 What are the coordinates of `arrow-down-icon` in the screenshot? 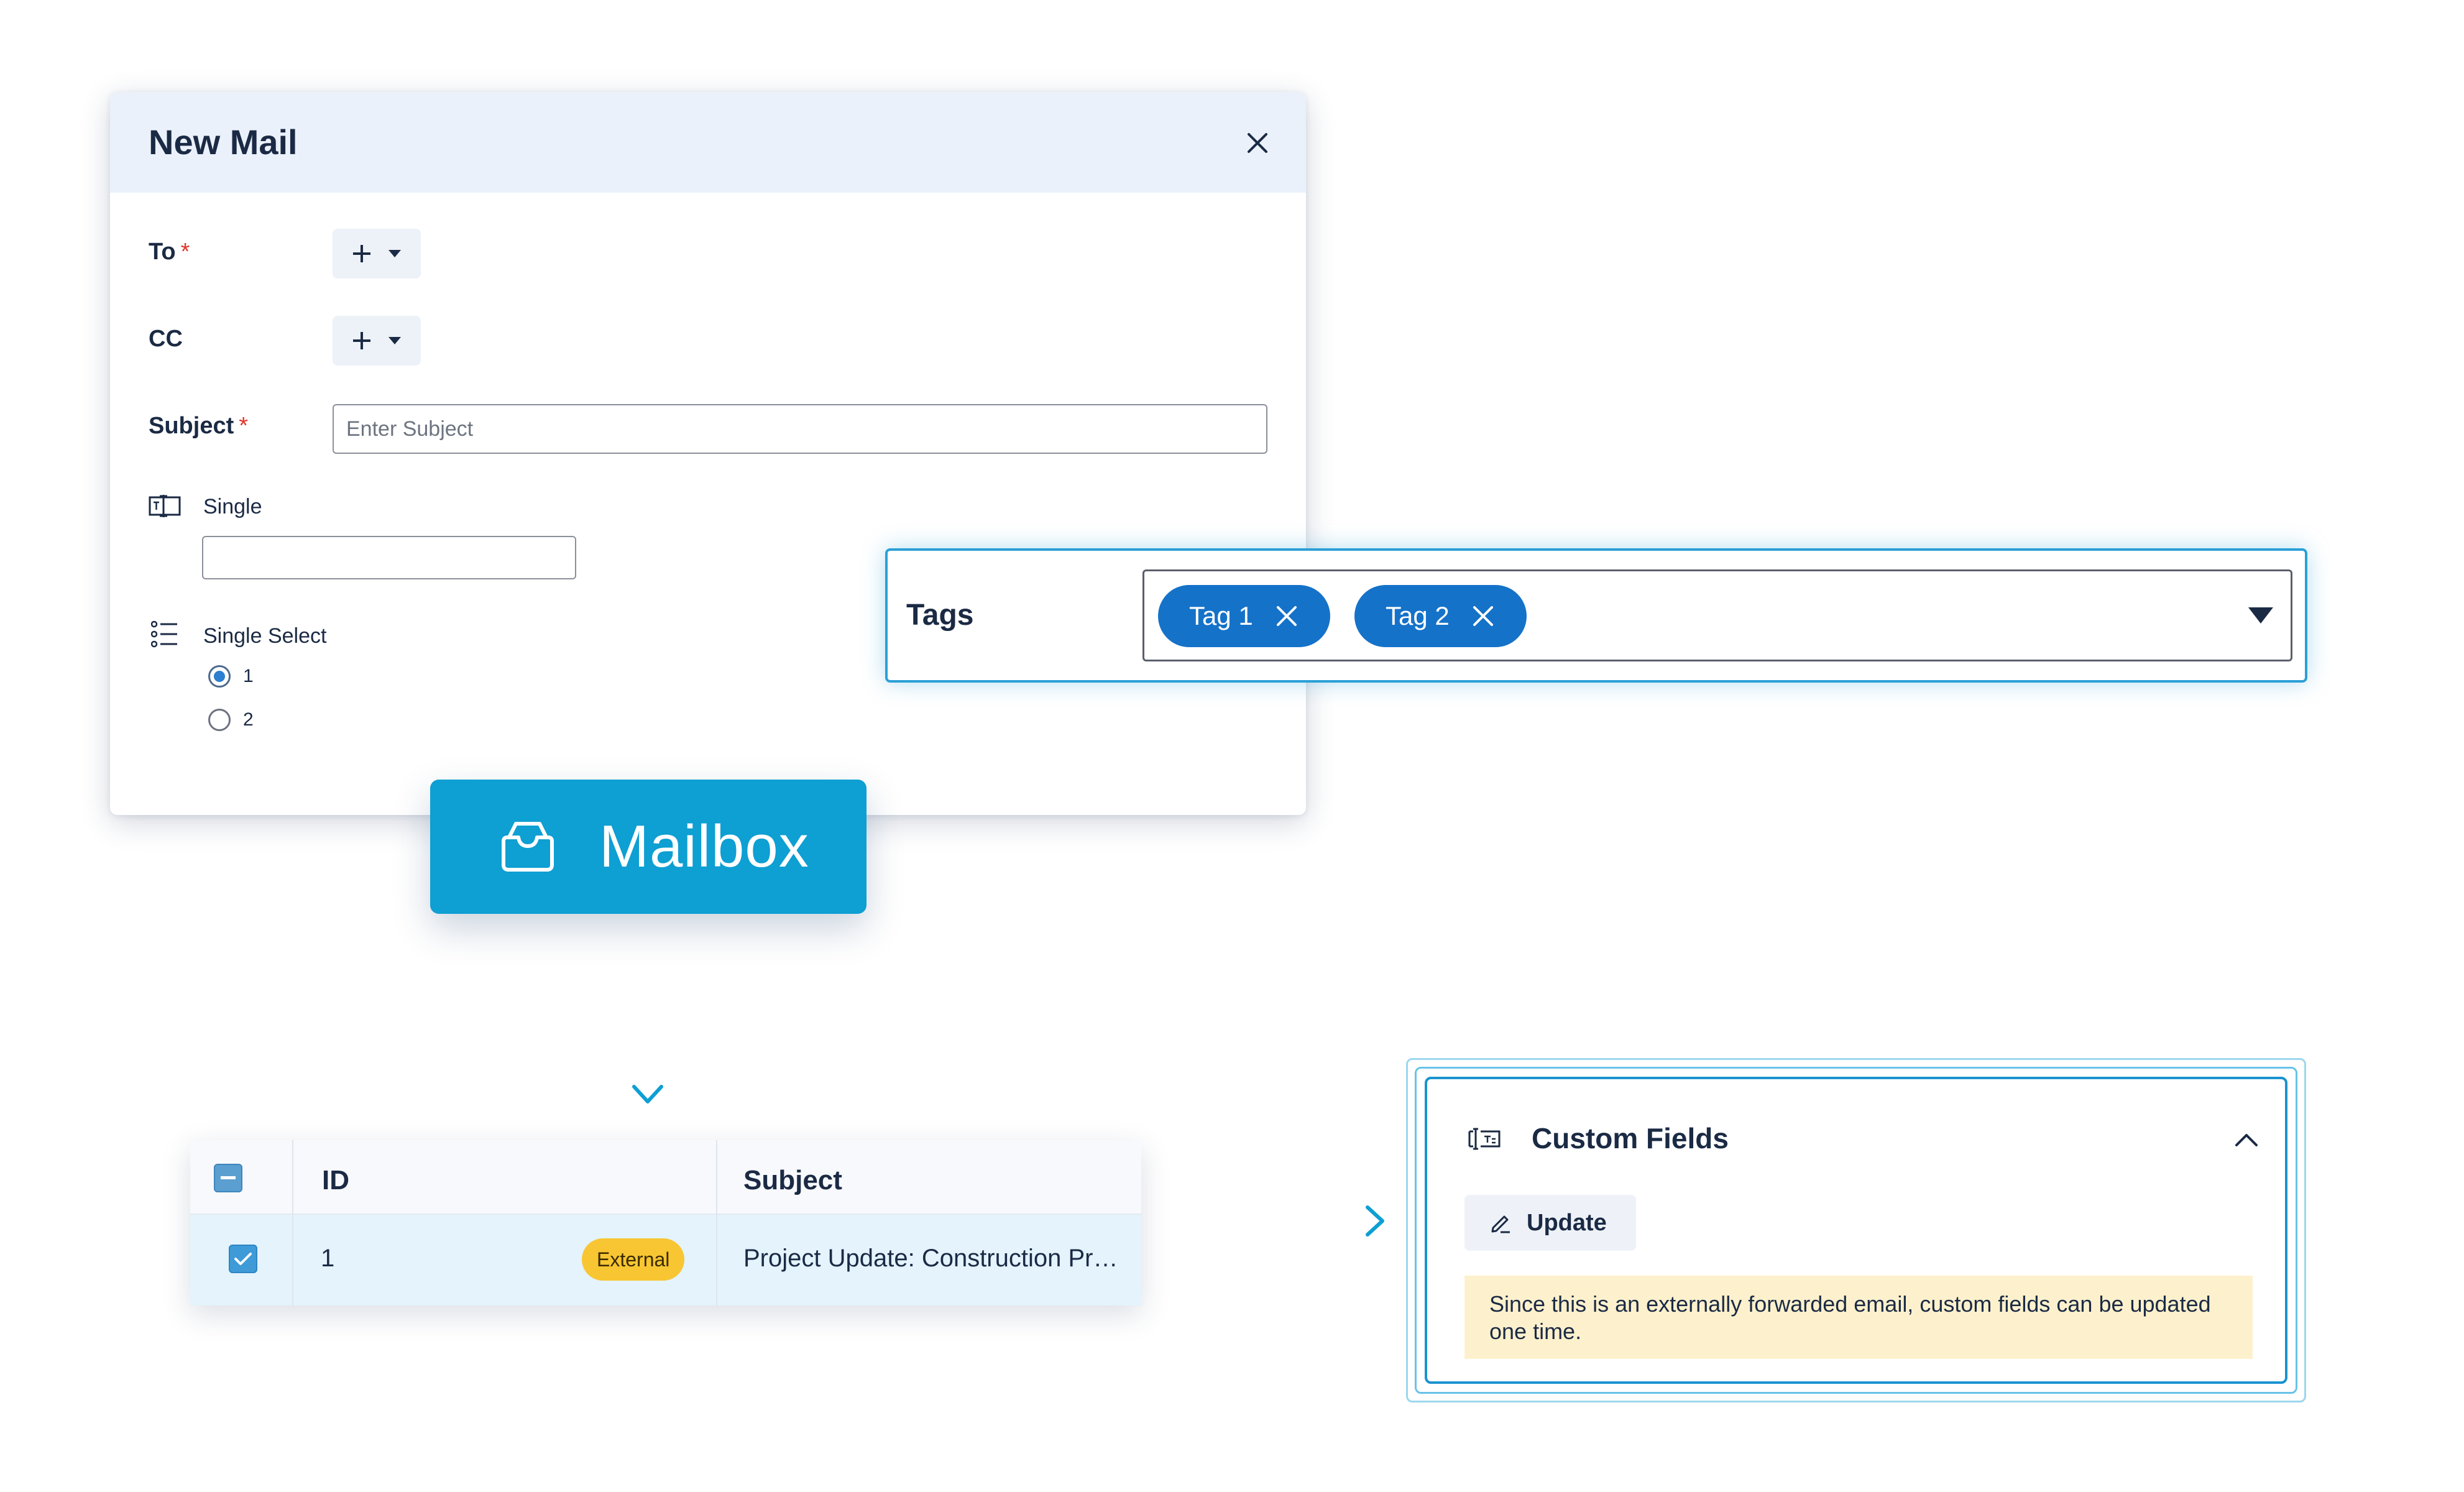 It's located at (648, 1027).